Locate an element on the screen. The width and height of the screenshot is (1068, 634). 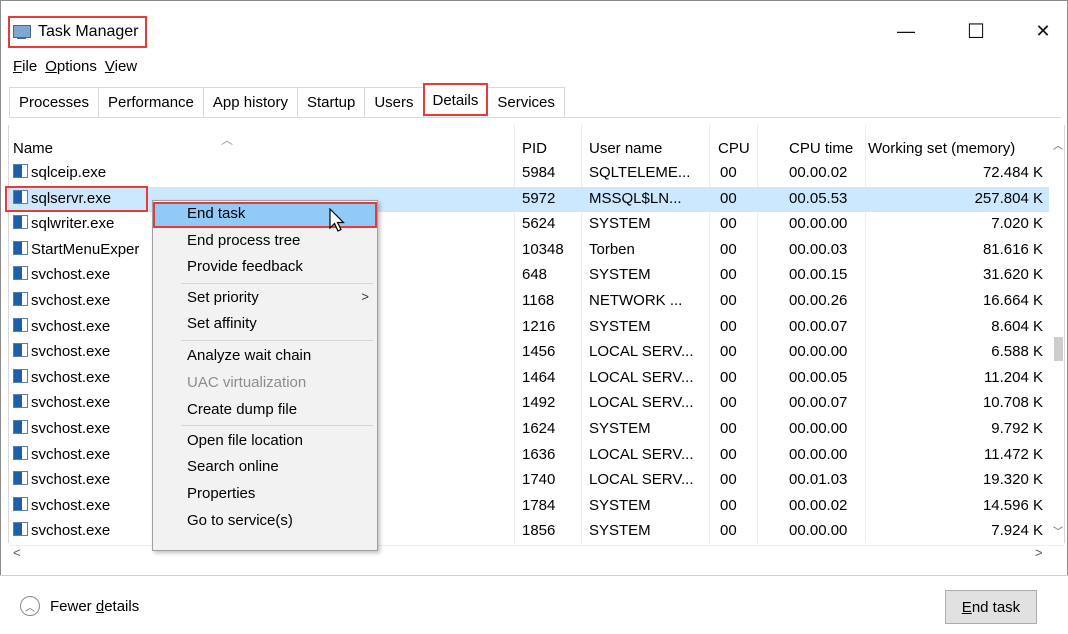
col-header-cpu: CPU is located at coordinates (734, 148).